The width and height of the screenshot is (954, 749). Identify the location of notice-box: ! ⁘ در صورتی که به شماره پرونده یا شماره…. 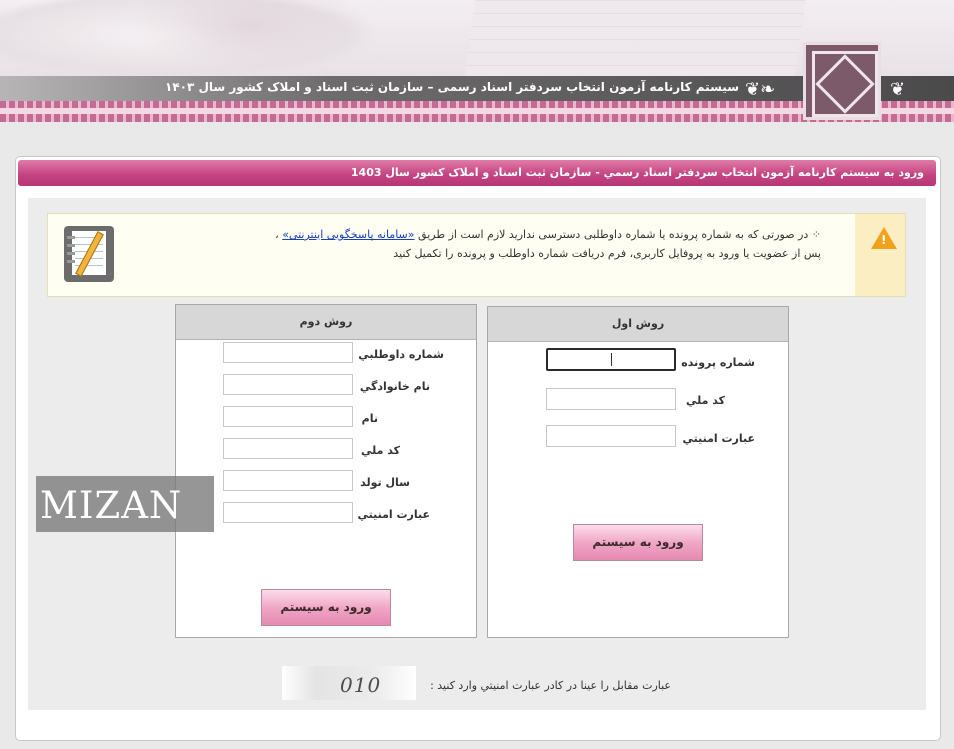
(476, 255).